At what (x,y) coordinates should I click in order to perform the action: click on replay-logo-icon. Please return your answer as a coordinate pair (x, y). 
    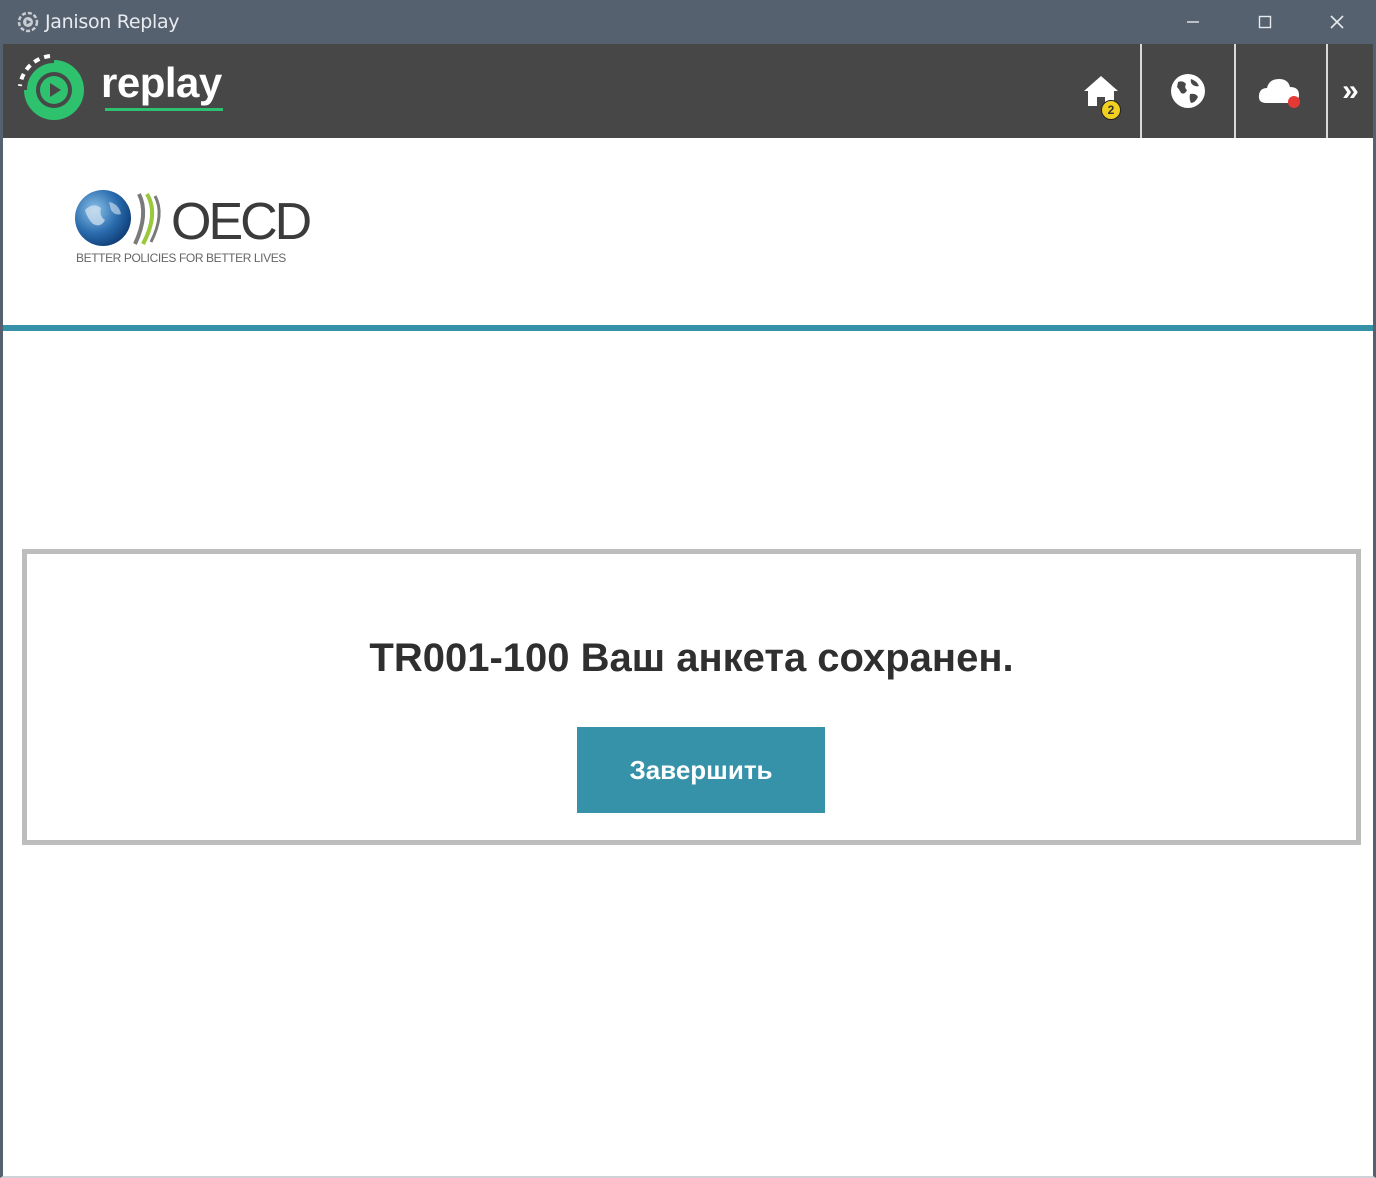
    Looking at the image, I should click on (51, 87).